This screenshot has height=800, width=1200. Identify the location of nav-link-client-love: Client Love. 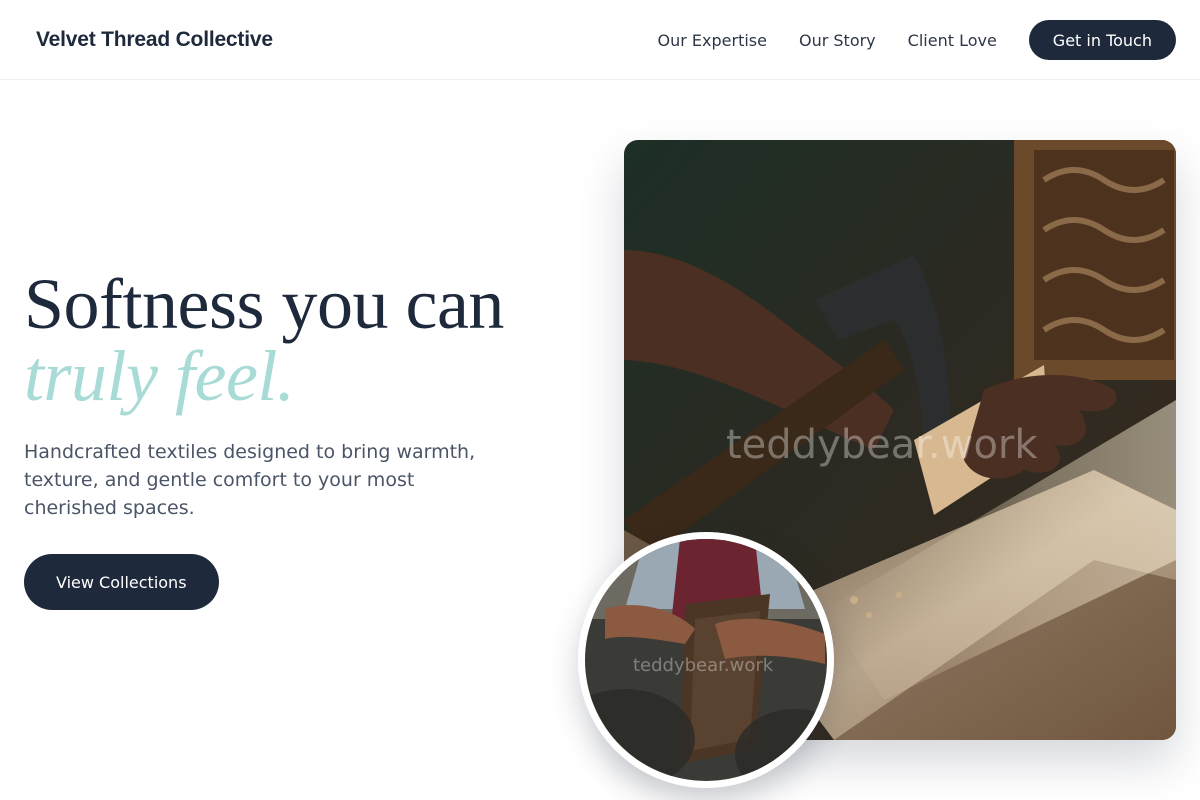
(952, 40).